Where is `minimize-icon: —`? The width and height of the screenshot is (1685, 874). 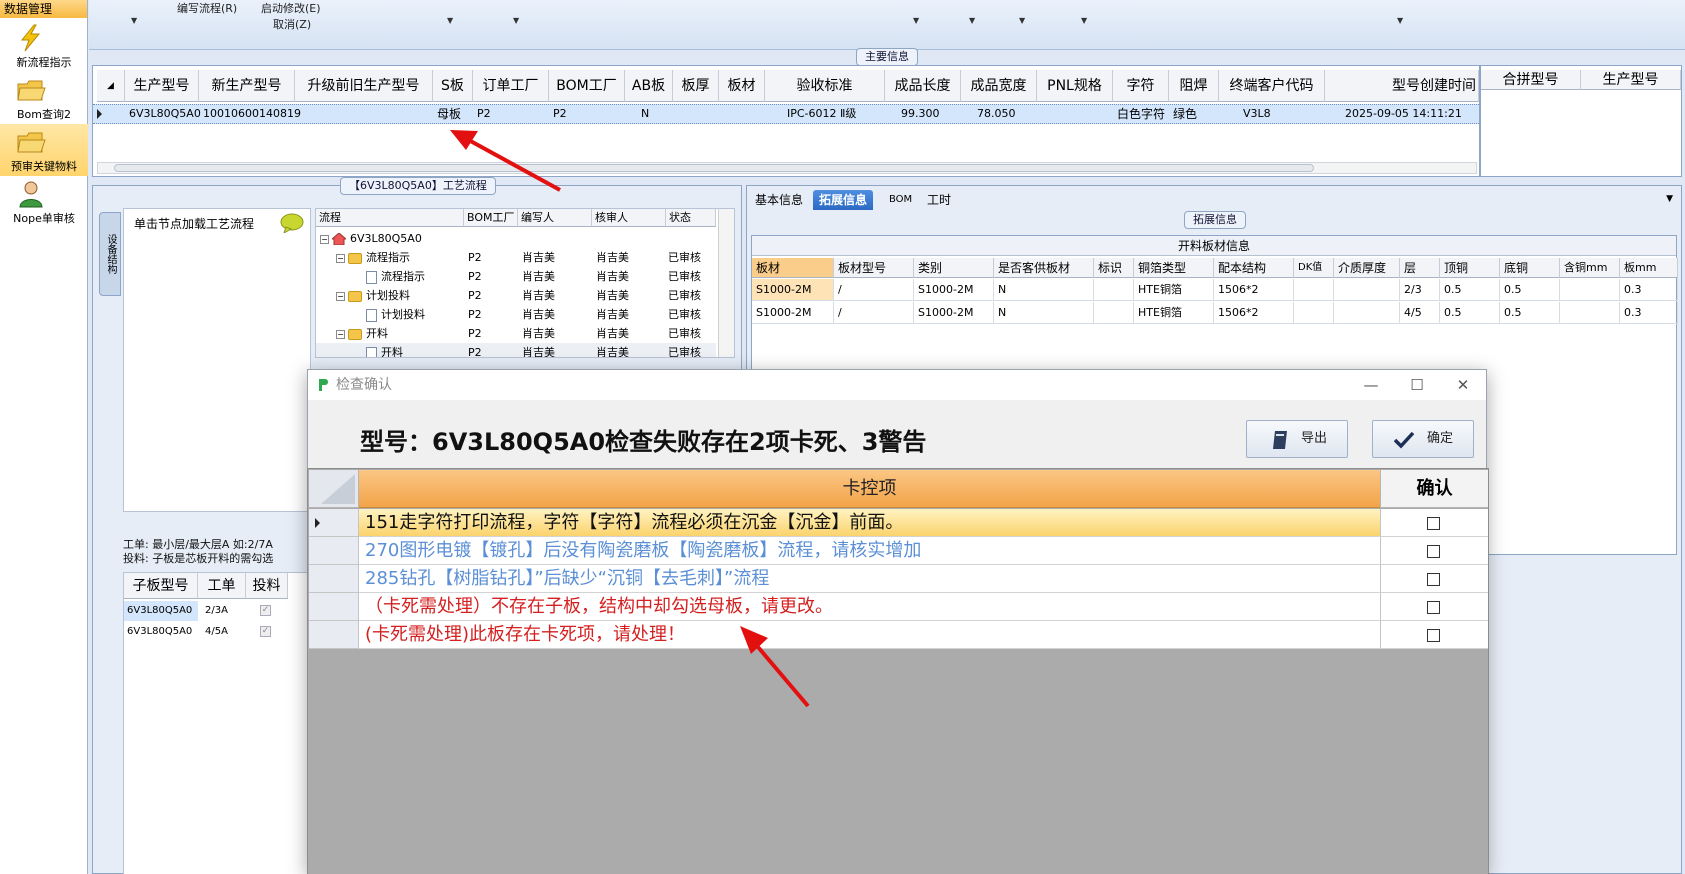 minimize-icon: — is located at coordinates (1371, 385).